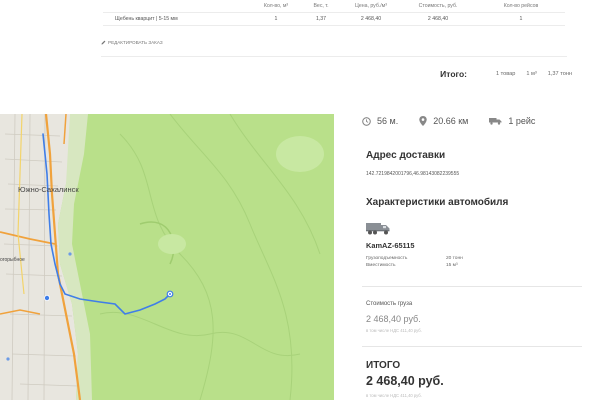 This screenshot has width=600, height=400. I want to click on totals-weight: 1,37 тонн, so click(559, 74).